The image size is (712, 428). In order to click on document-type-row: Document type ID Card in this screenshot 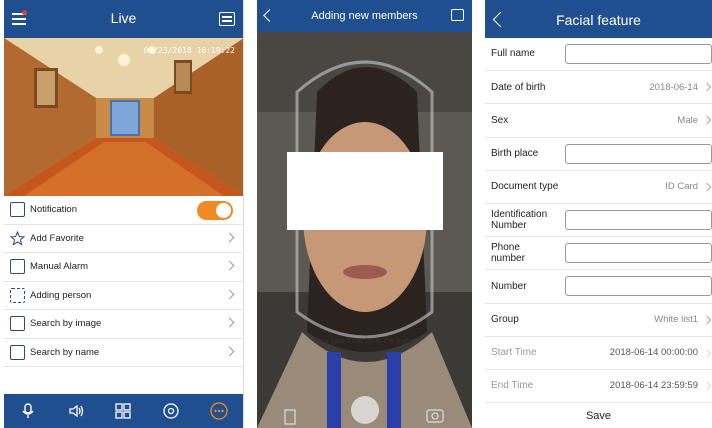, I will do `click(598, 187)`.